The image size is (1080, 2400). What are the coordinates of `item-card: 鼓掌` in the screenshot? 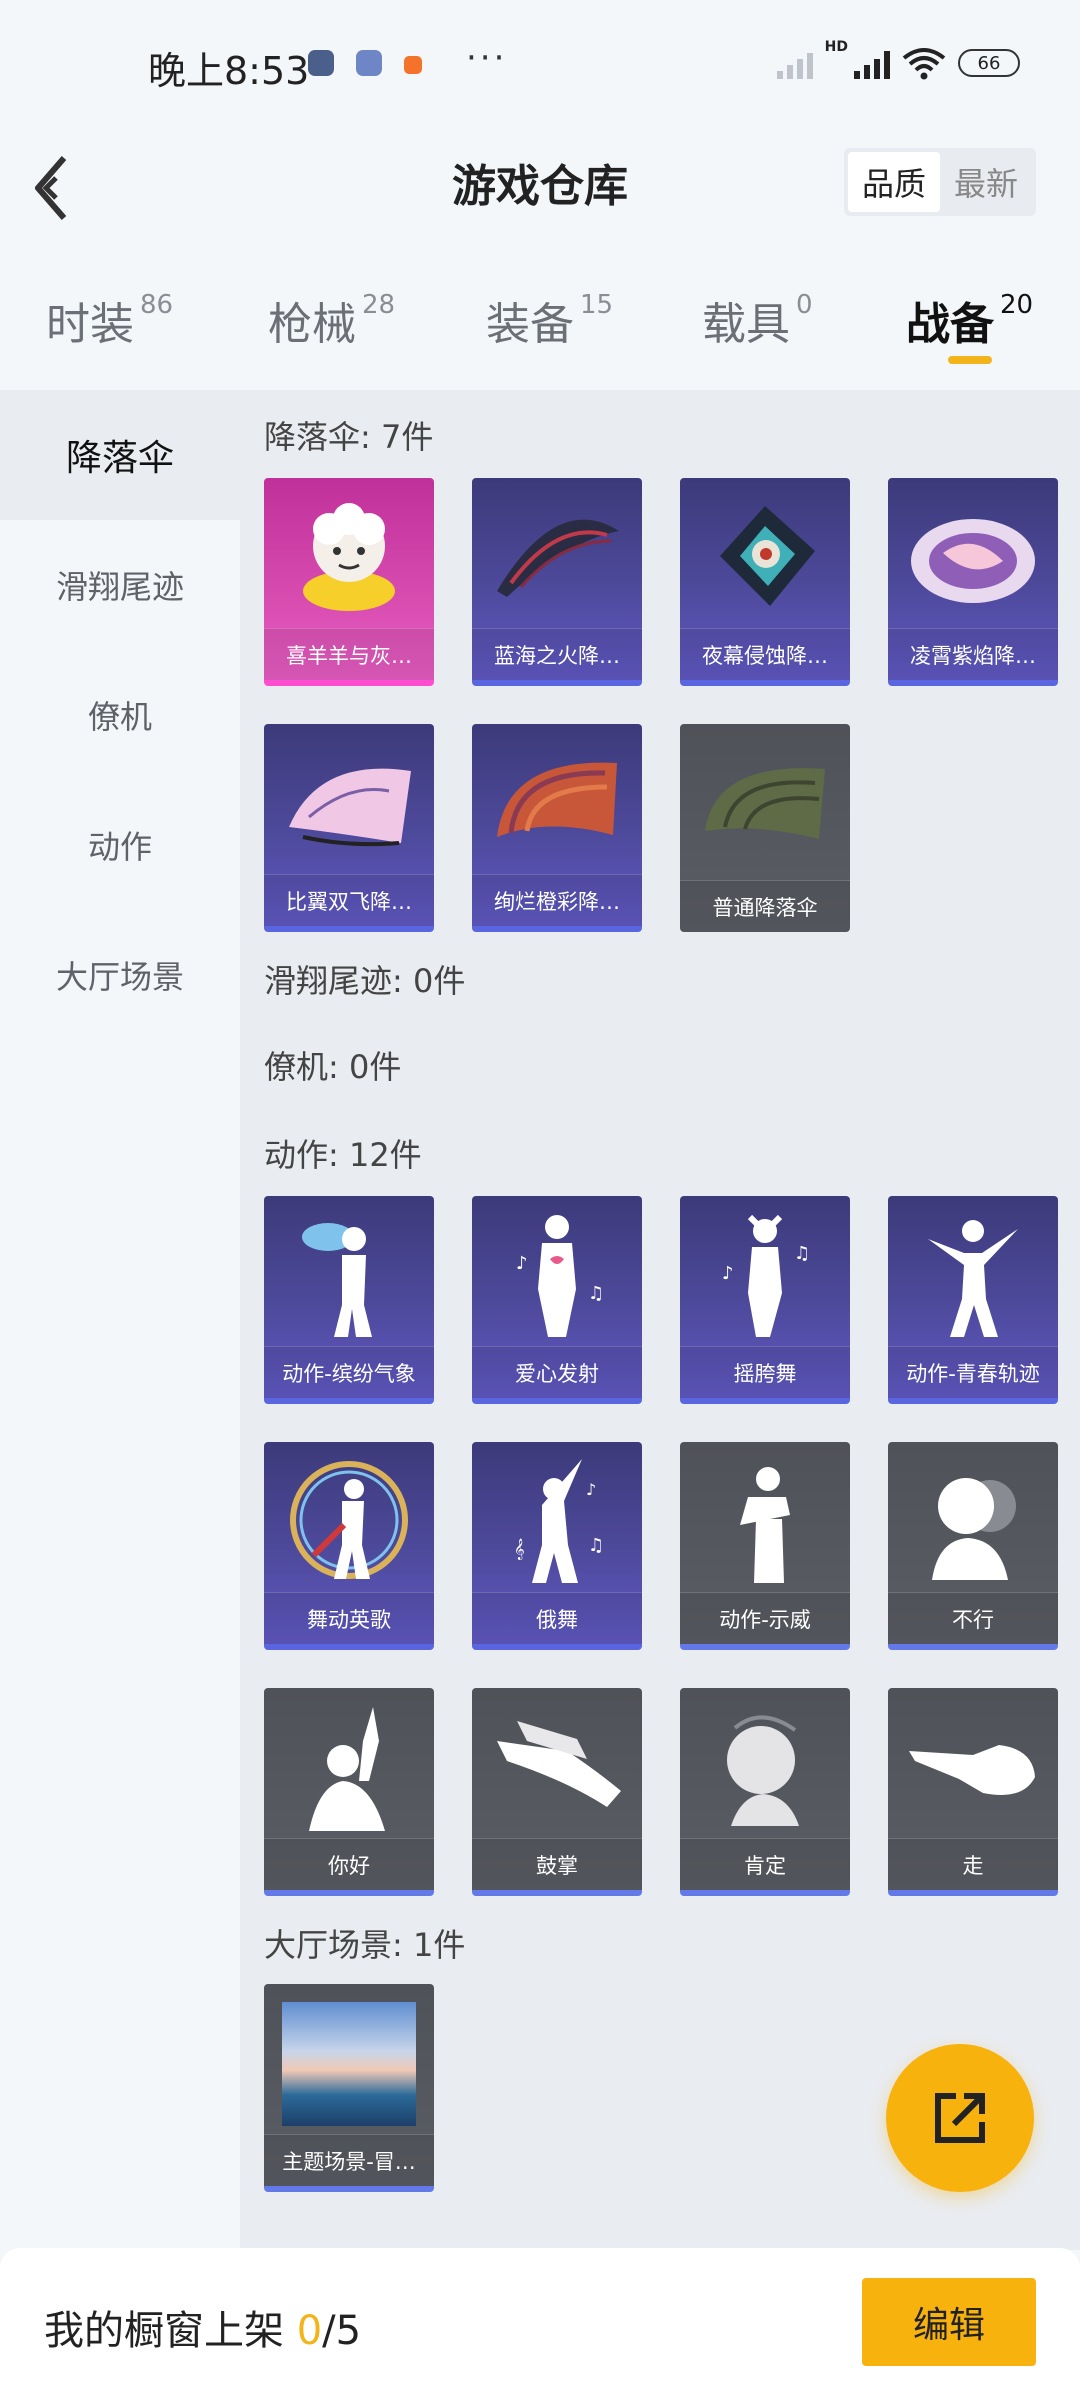 It's located at (557, 1792).